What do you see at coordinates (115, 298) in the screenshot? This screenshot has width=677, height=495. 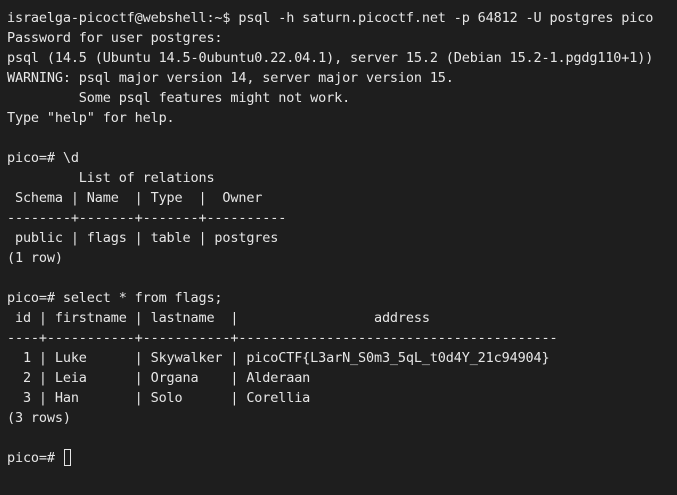 I see `terminal-line-select-command: pico=# select * from flags;` at bounding box center [115, 298].